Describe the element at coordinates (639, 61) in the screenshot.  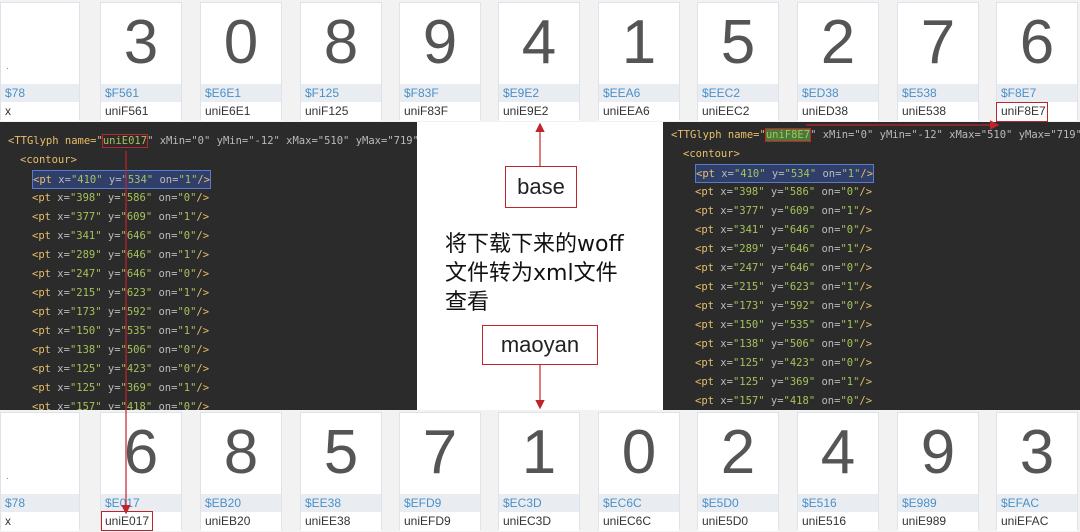
I see `glyph-cell: 1 $EEA6 uniEEA6` at that location.